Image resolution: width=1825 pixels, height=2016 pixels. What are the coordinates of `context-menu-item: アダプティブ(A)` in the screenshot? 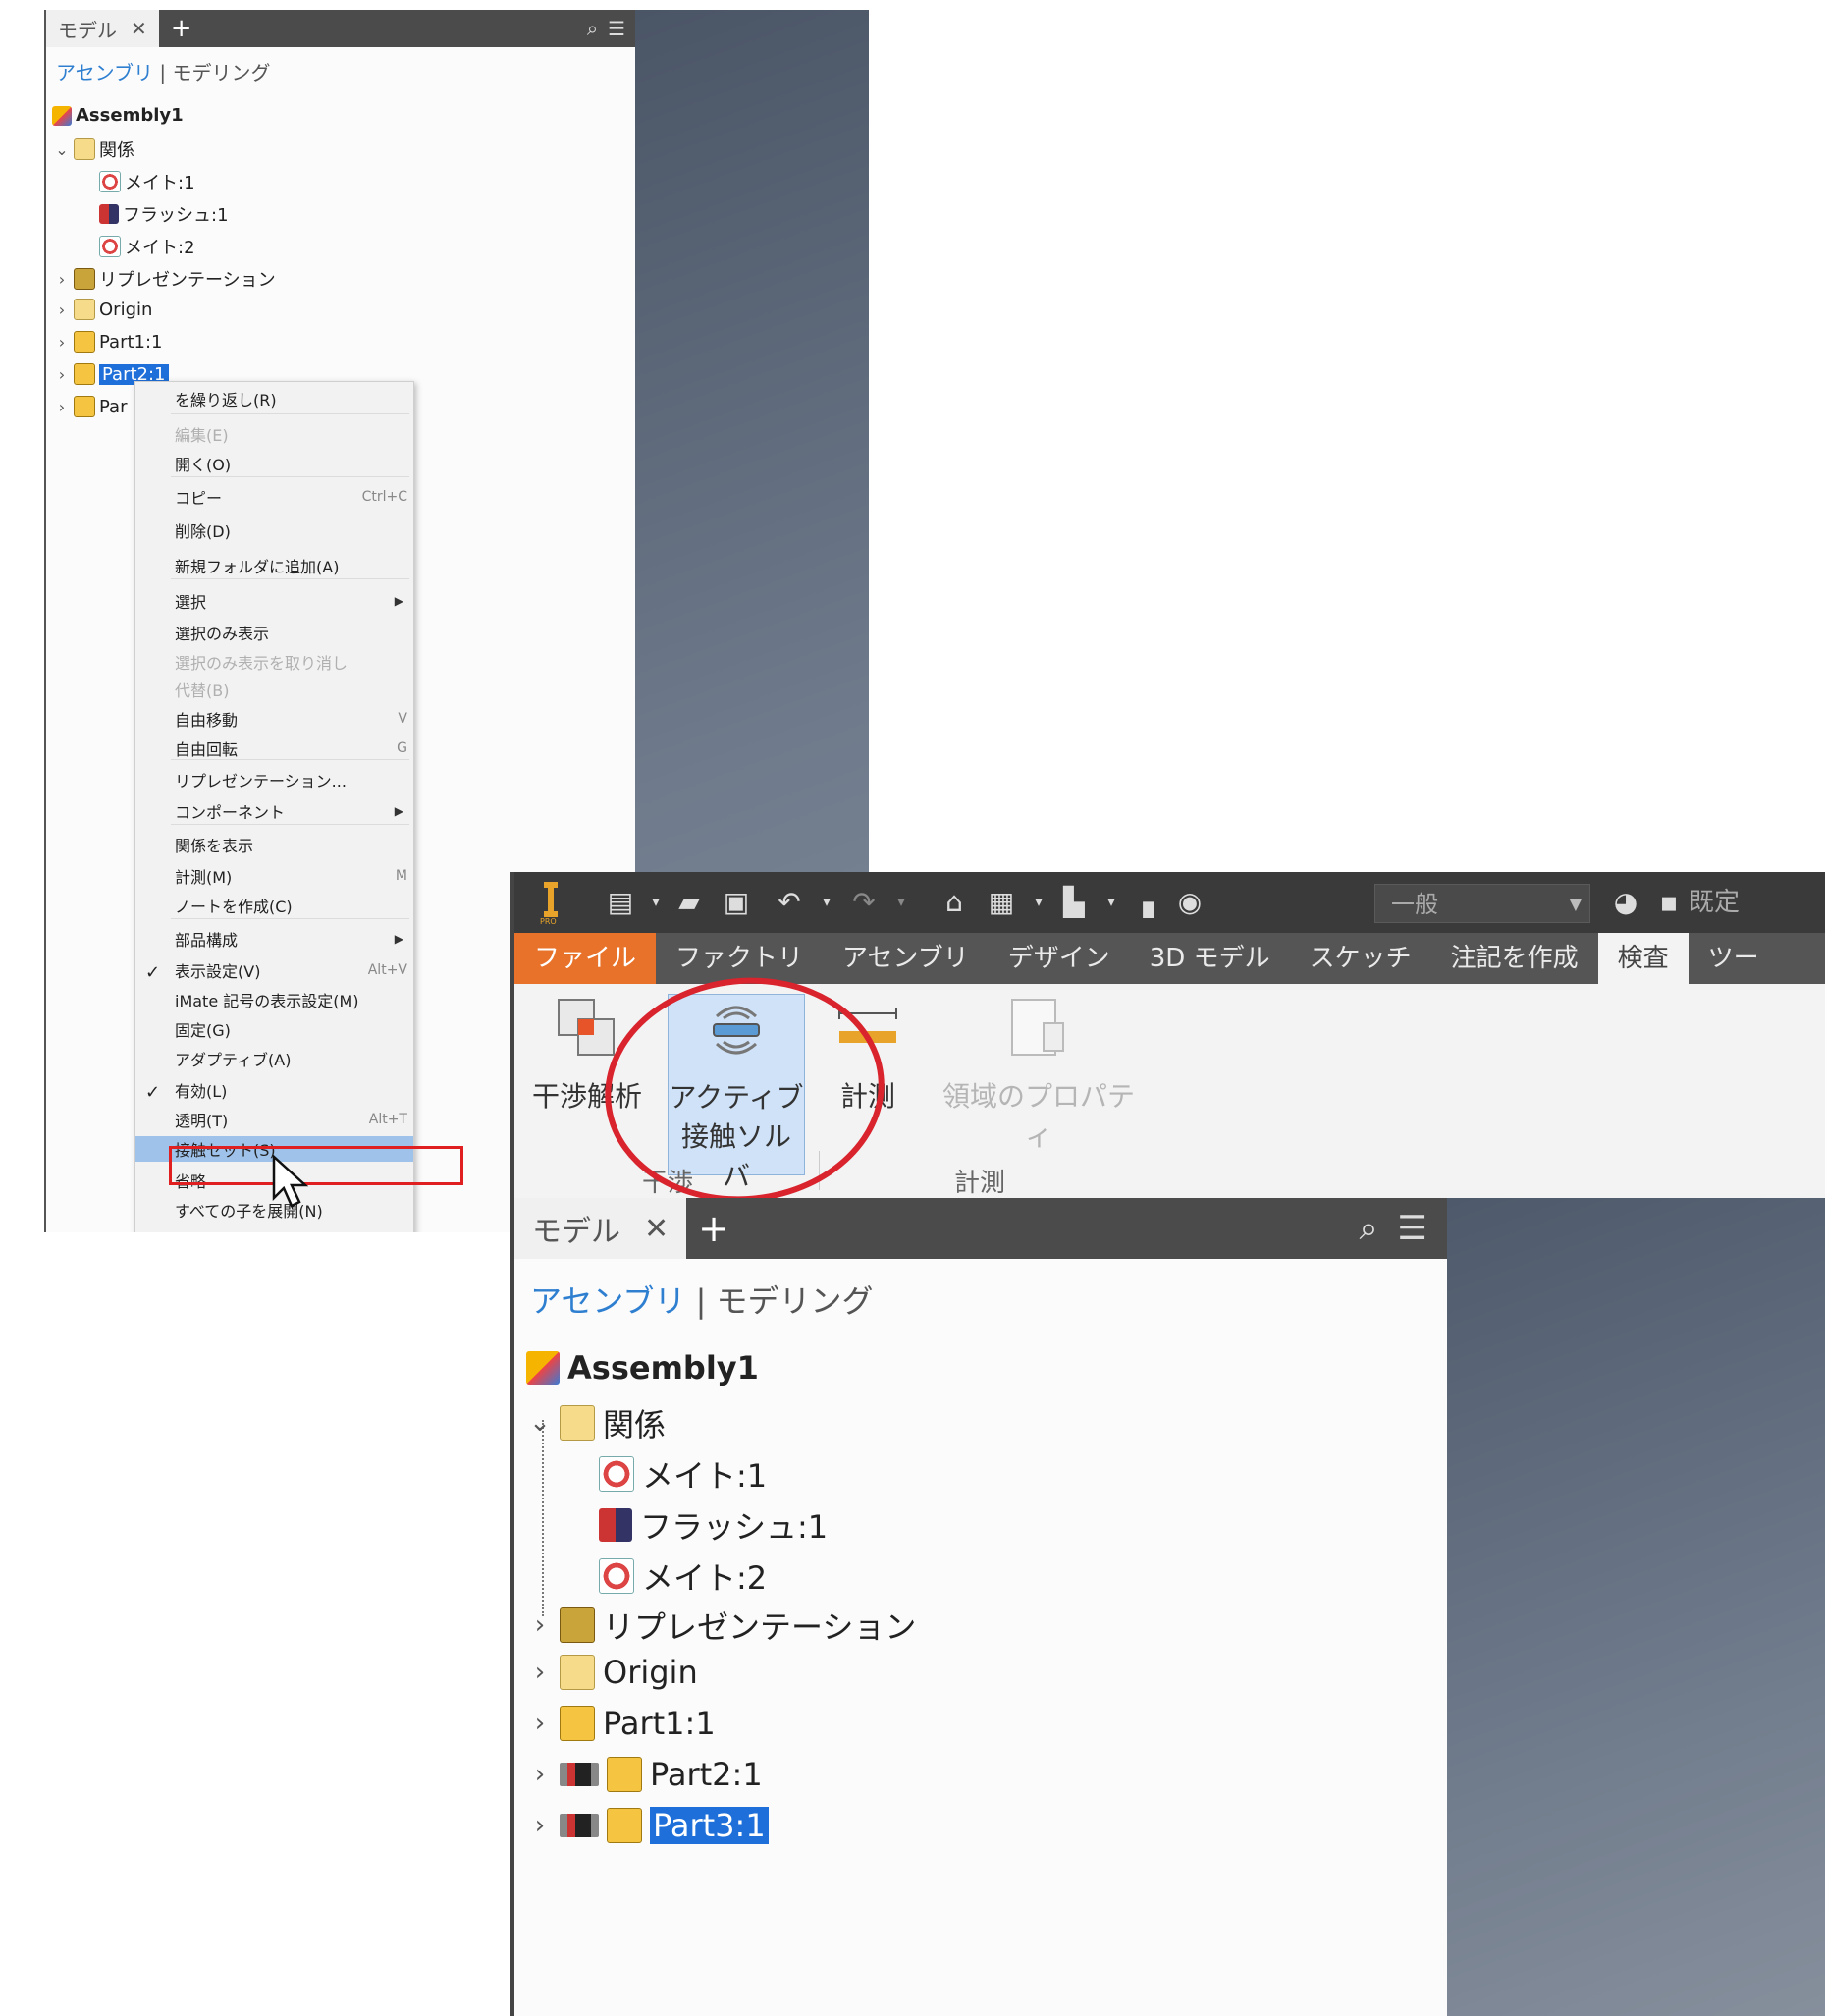 It's located at (274, 1059).